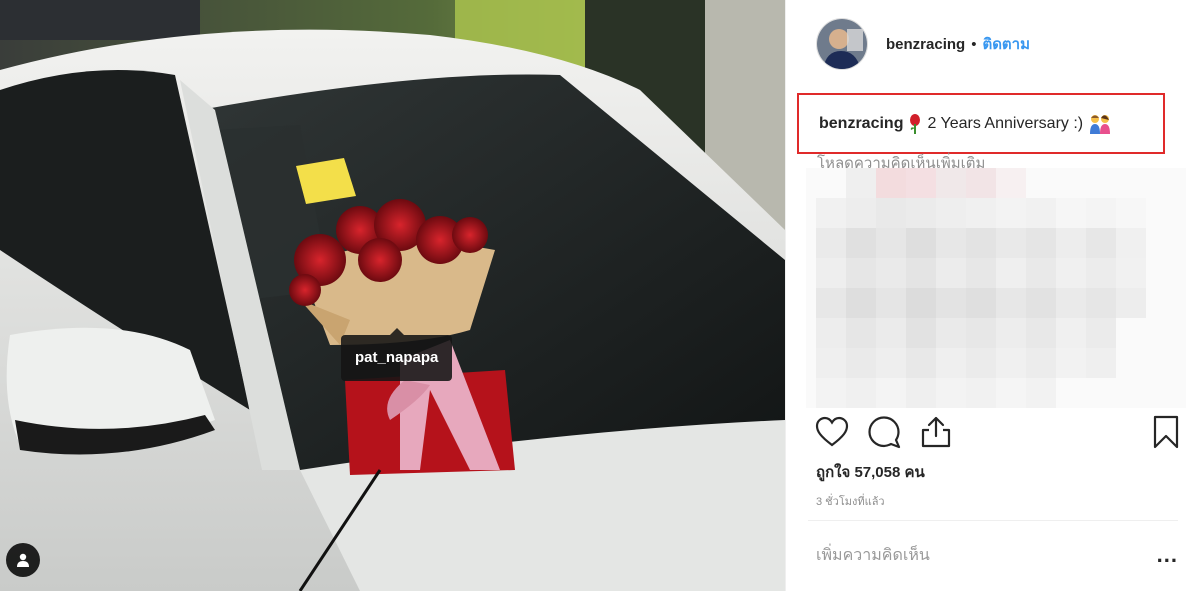 The width and height of the screenshot is (1200, 591). What do you see at coordinates (861, 124) in the screenshot?
I see `caption-username: benzracing` at bounding box center [861, 124].